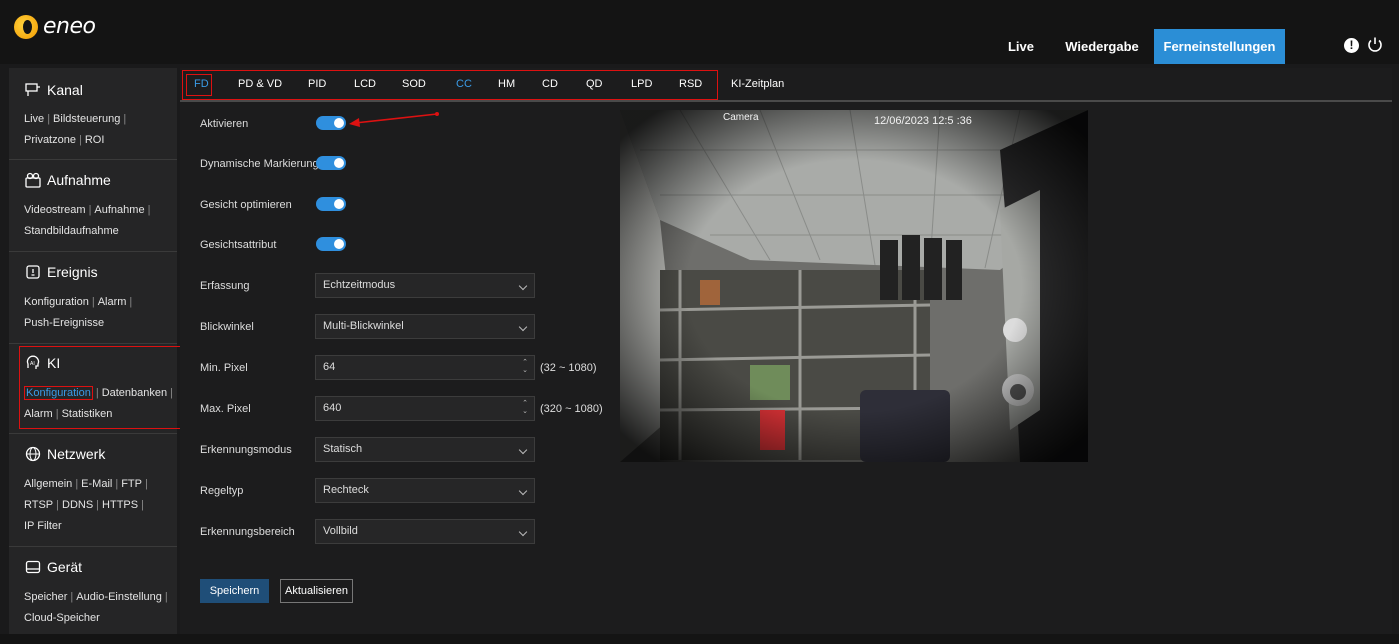 Image resolution: width=1399 pixels, height=644 pixels. I want to click on link-ddns: DDNS, so click(77, 505).